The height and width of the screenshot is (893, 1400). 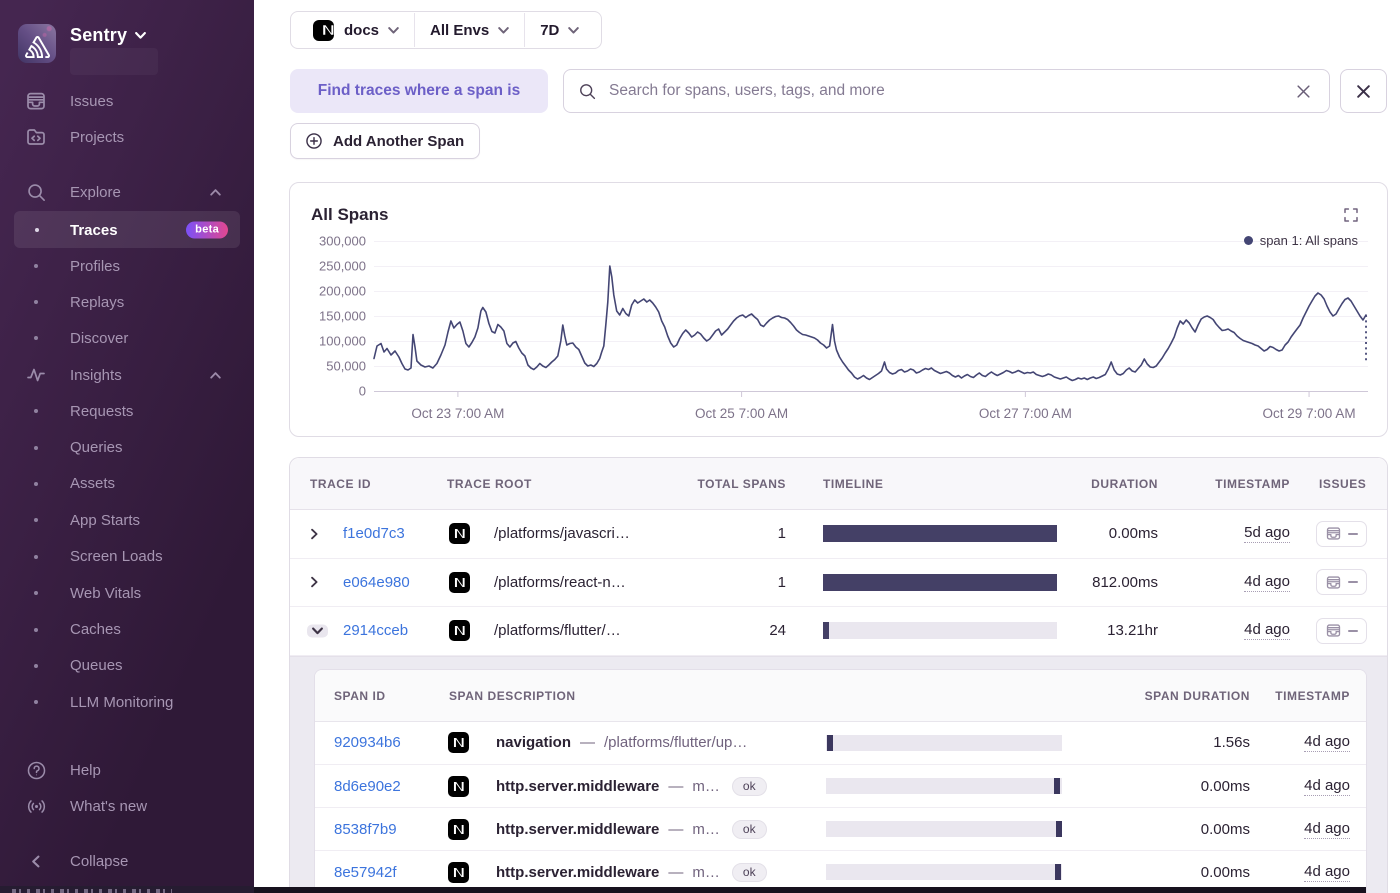 What do you see at coordinates (127, 806) in the screenshot?
I see `sidebar-item-what-s-new: What's new` at bounding box center [127, 806].